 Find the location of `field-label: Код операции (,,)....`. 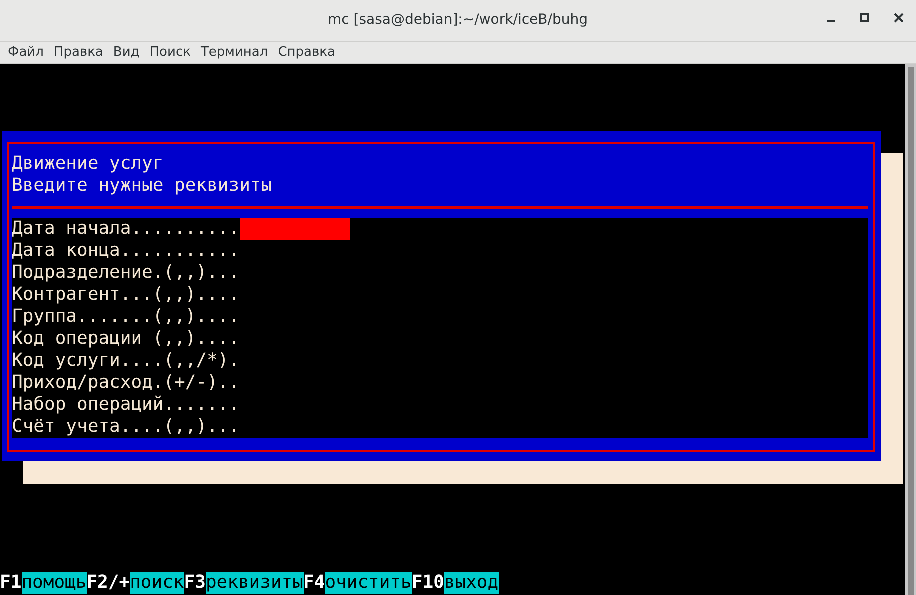

field-label: Код операции (,,).... is located at coordinates (126, 339).